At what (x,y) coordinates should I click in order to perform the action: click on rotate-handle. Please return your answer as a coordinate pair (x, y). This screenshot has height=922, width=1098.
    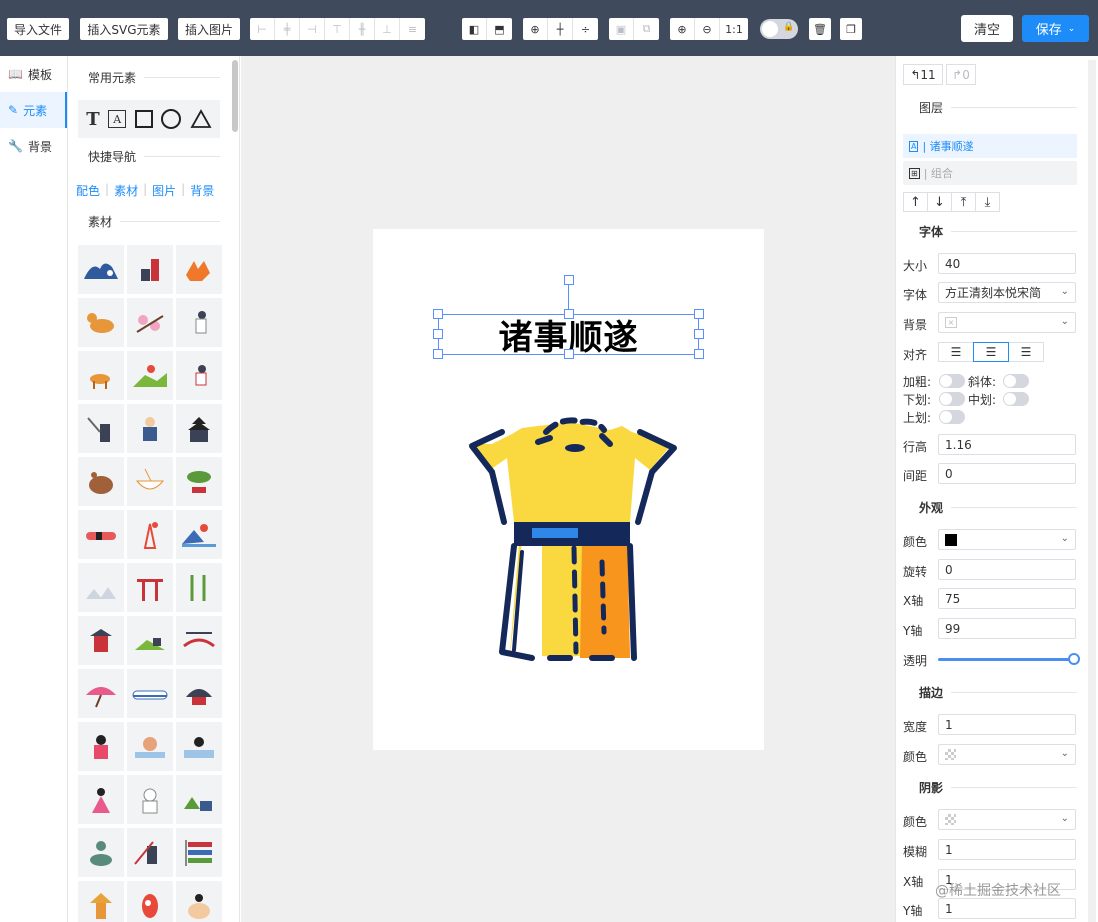
    Looking at the image, I should click on (569, 280).